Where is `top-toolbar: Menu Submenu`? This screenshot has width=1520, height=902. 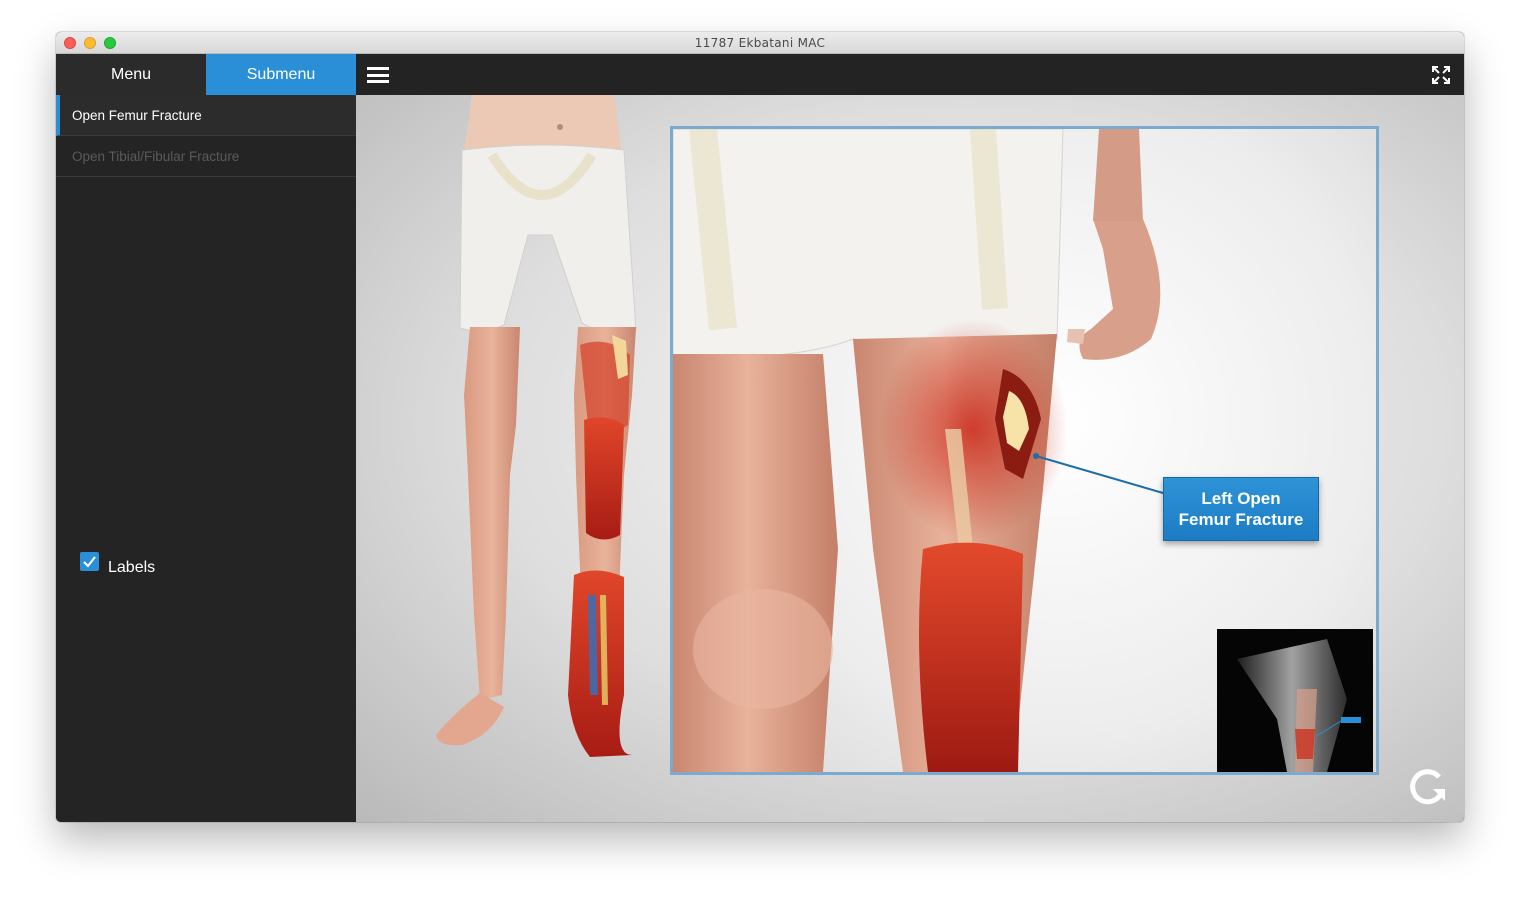 top-toolbar: Menu Submenu is located at coordinates (760, 74).